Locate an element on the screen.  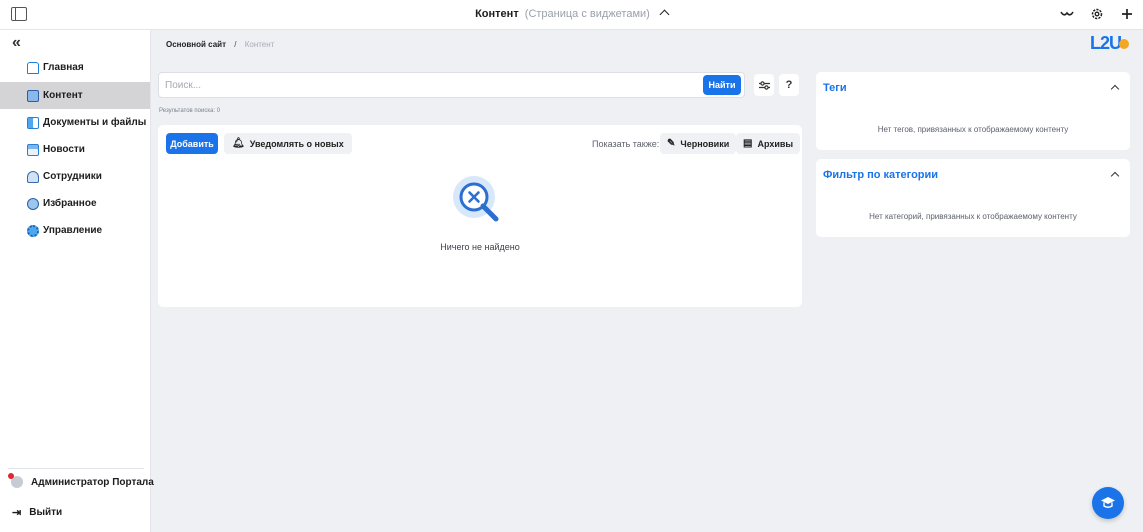
sidebar-item-employees: Сотрудники is located at coordinates (75, 176).